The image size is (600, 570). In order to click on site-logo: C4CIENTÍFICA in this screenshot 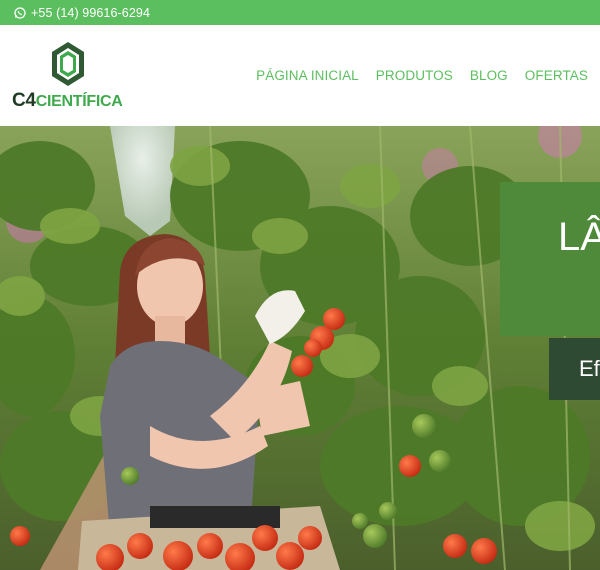, I will do `click(69, 78)`.